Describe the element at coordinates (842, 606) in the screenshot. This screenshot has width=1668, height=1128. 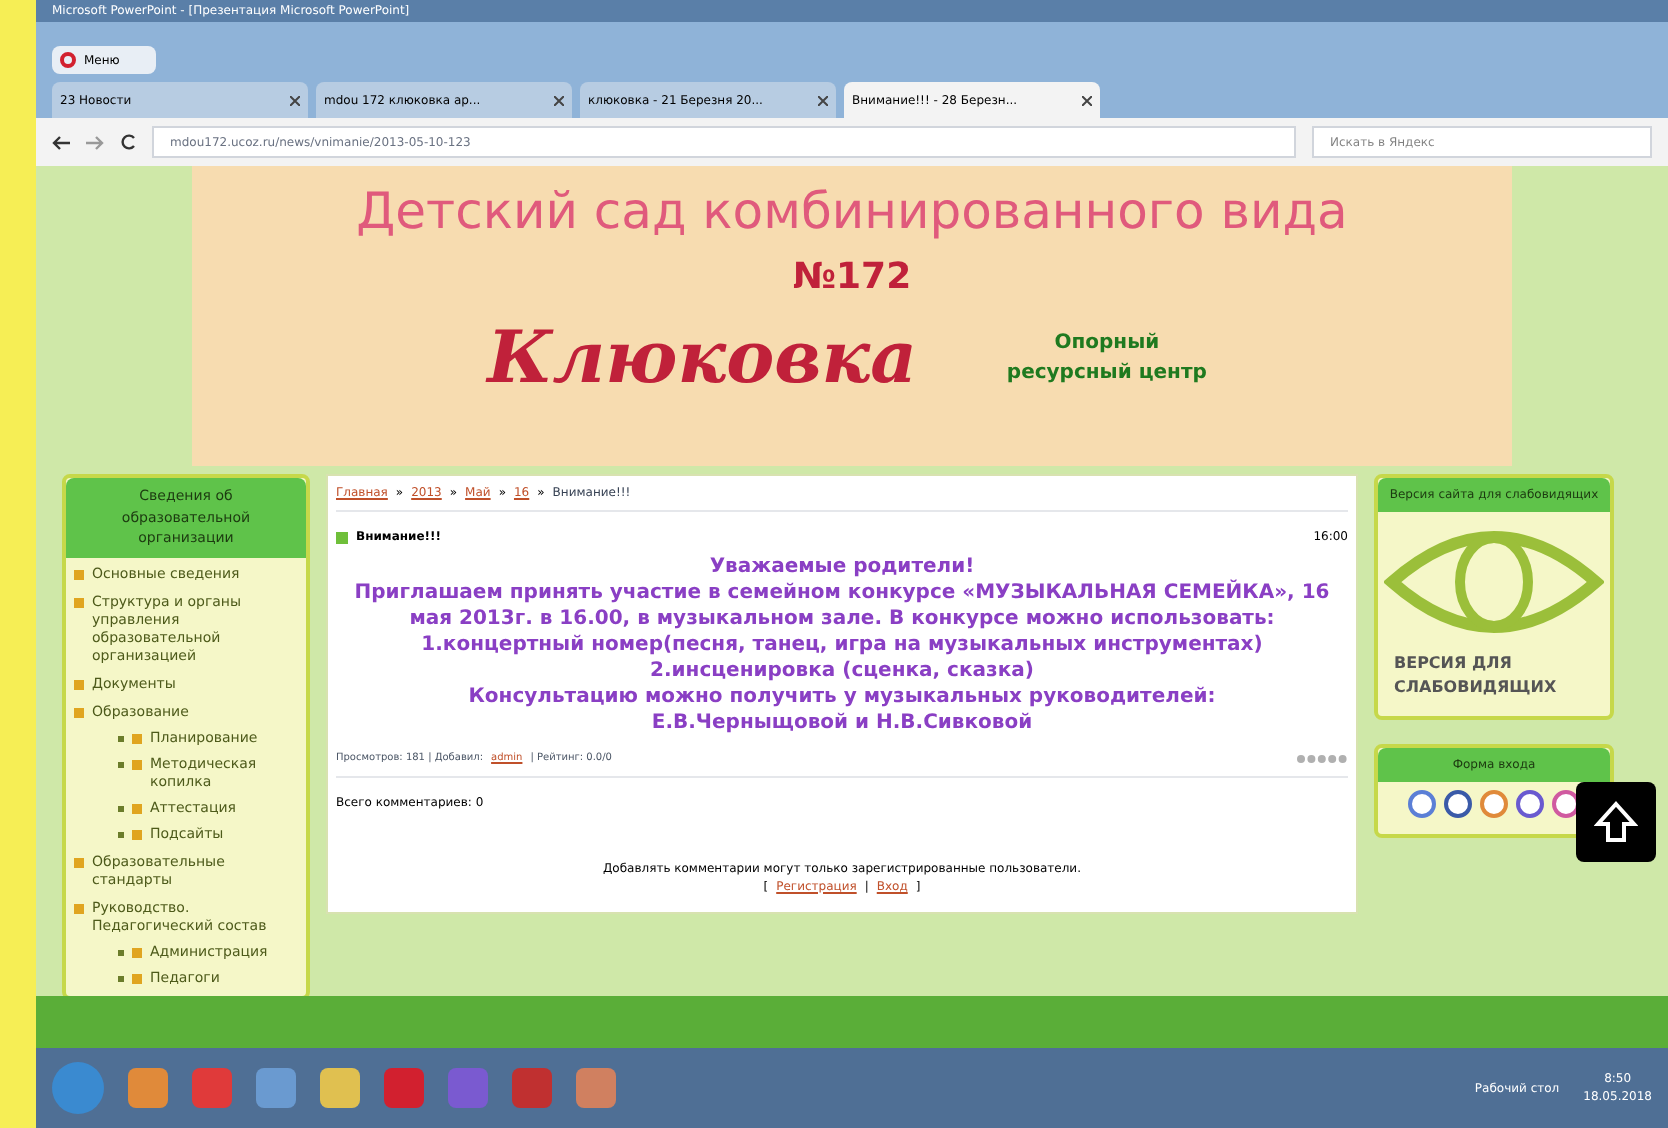
I see `post-text: Приглашаем принять участие в семейном конкурсе «МУЗЫКАЛЬНАЯ СЕМЕЙКА», 16 мая 2013г. в 16.00, в музыкальном зале. В конкурсе можно использовать:` at that location.